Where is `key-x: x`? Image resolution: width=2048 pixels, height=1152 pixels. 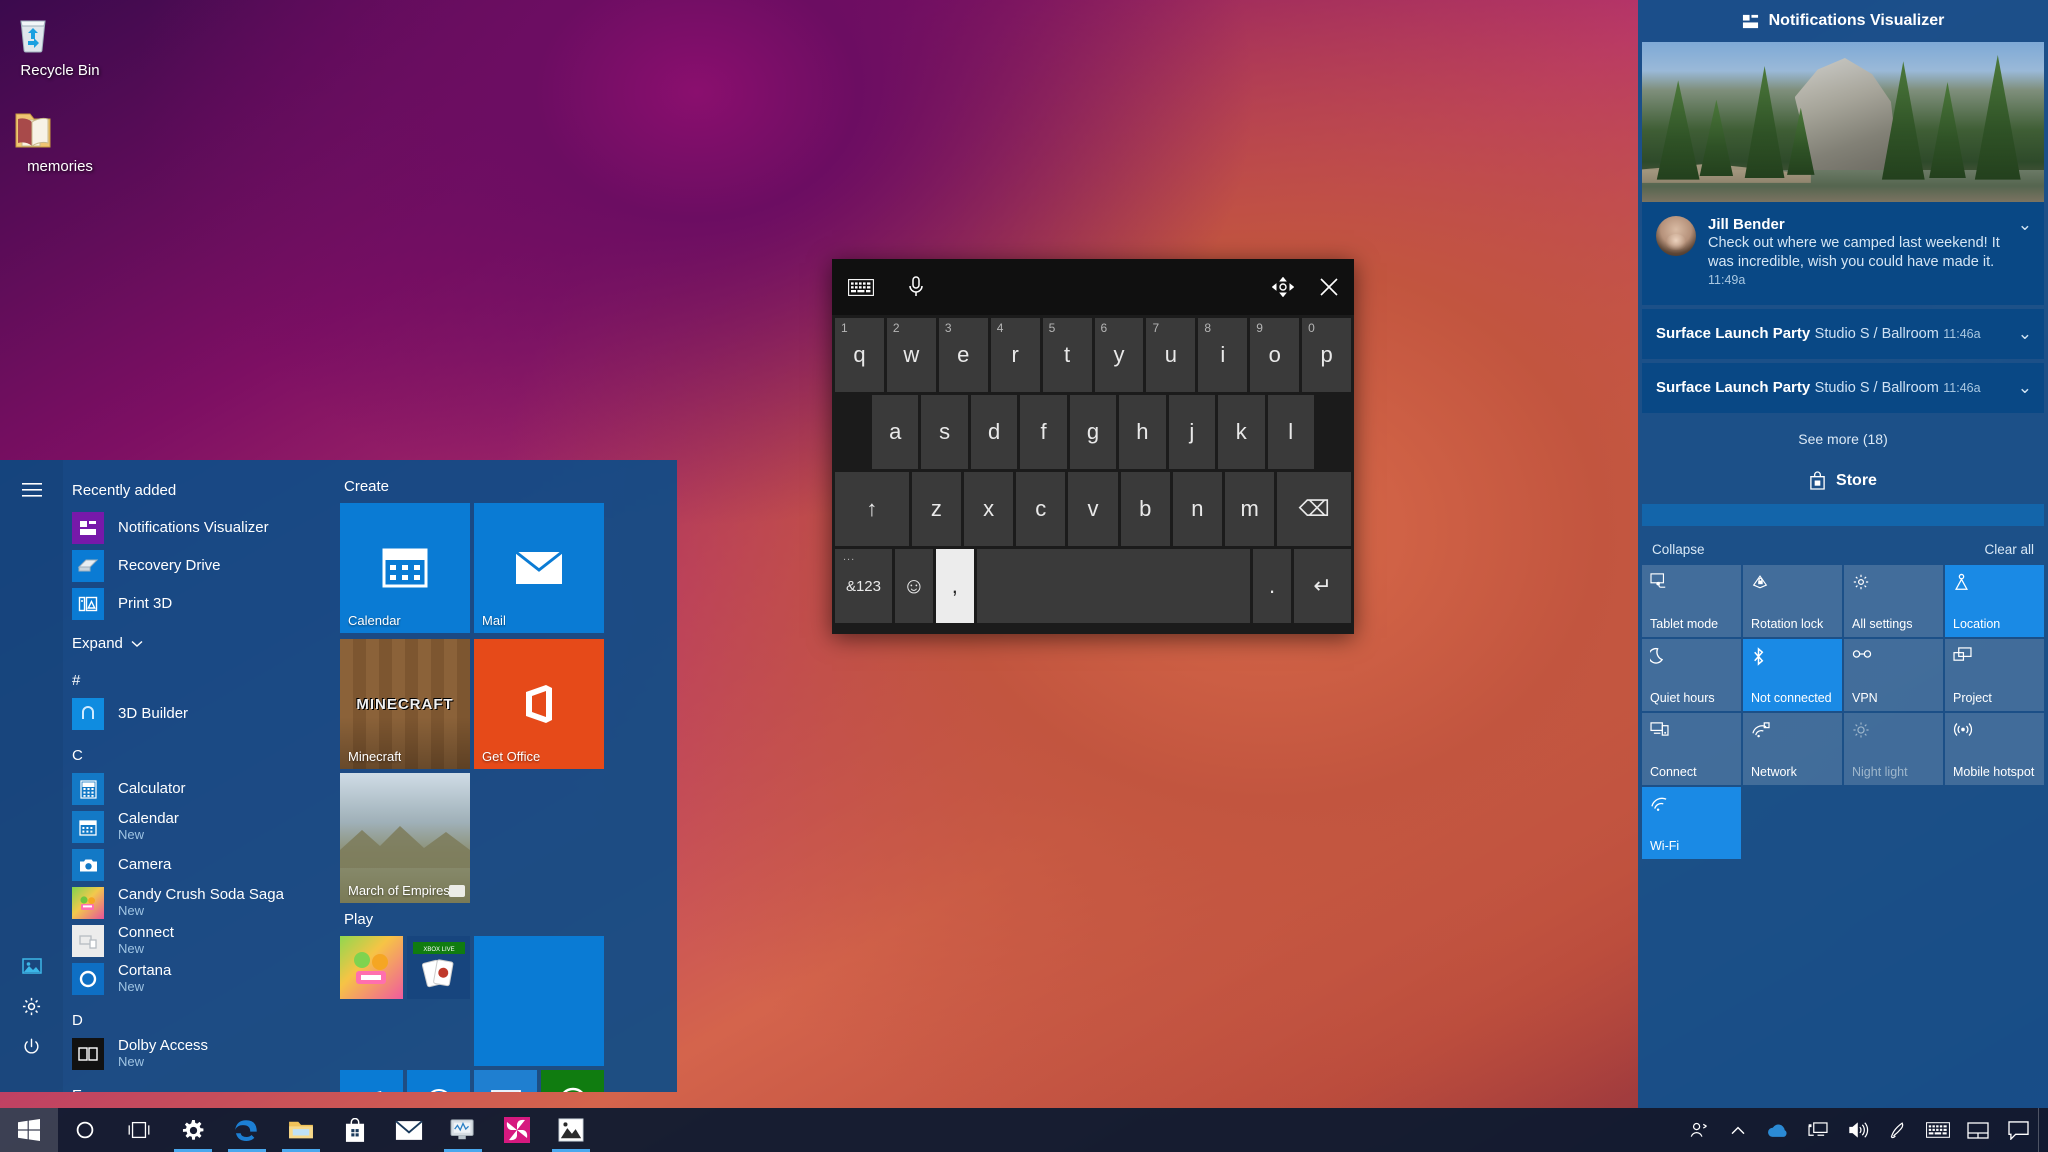 key-x: x is located at coordinates (989, 509).